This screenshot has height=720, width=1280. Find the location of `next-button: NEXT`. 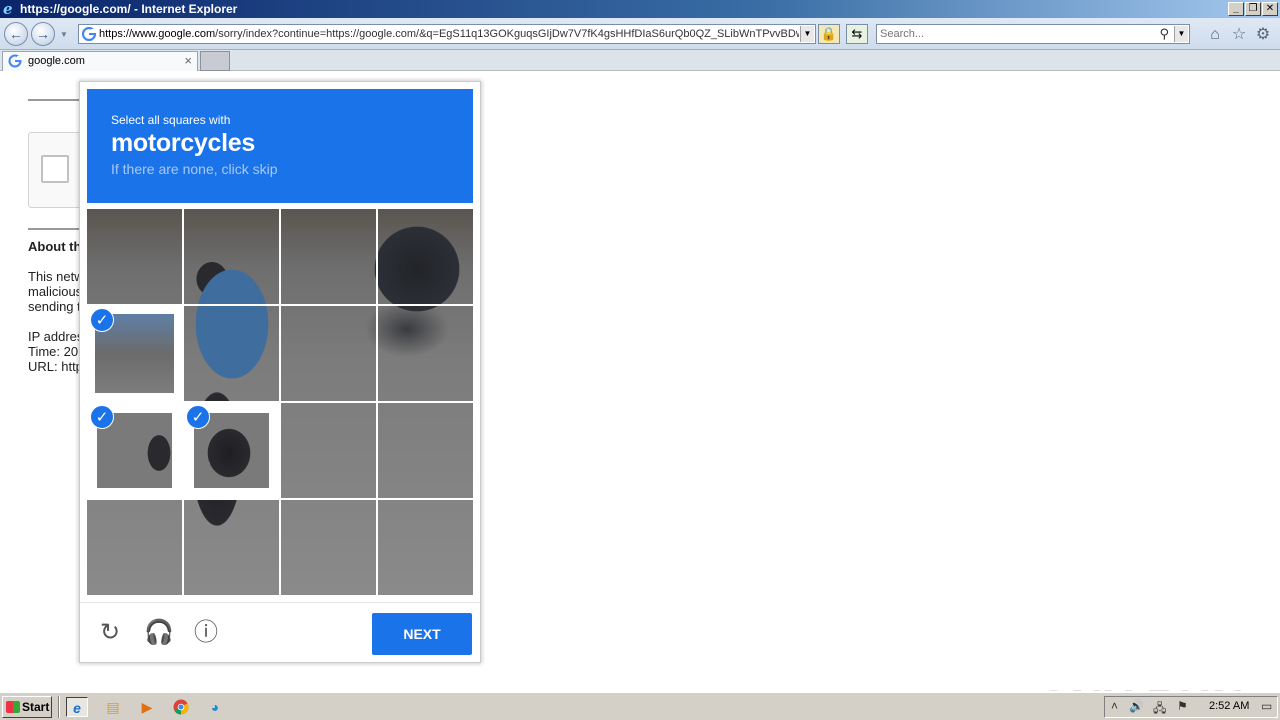

next-button: NEXT is located at coordinates (422, 634).